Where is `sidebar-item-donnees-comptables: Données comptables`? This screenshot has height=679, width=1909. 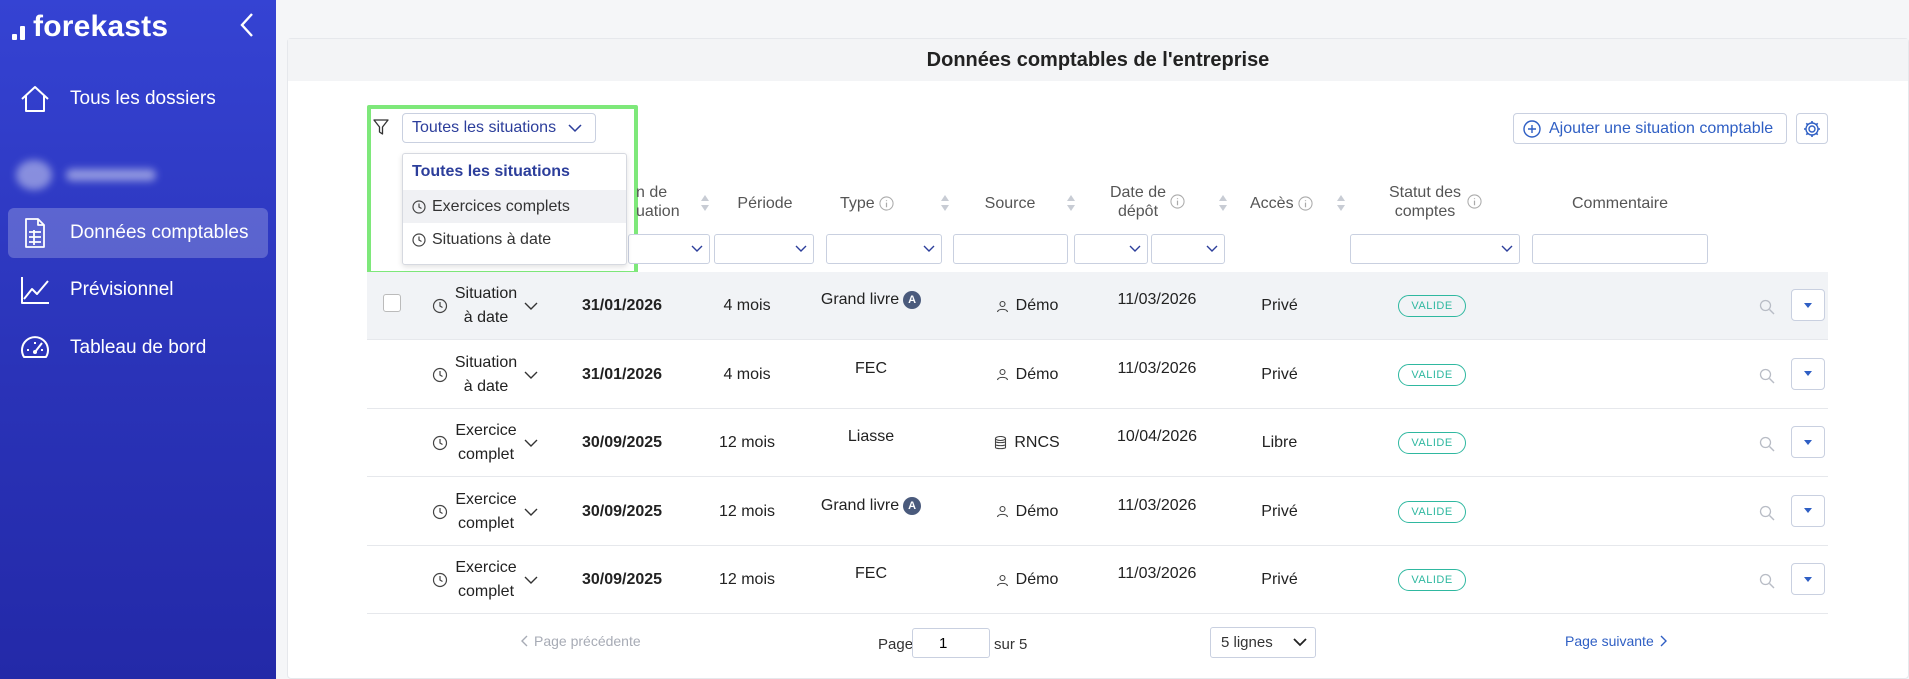 sidebar-item-donnees-comptables: Données comptables is located at coordinates (138, 233).